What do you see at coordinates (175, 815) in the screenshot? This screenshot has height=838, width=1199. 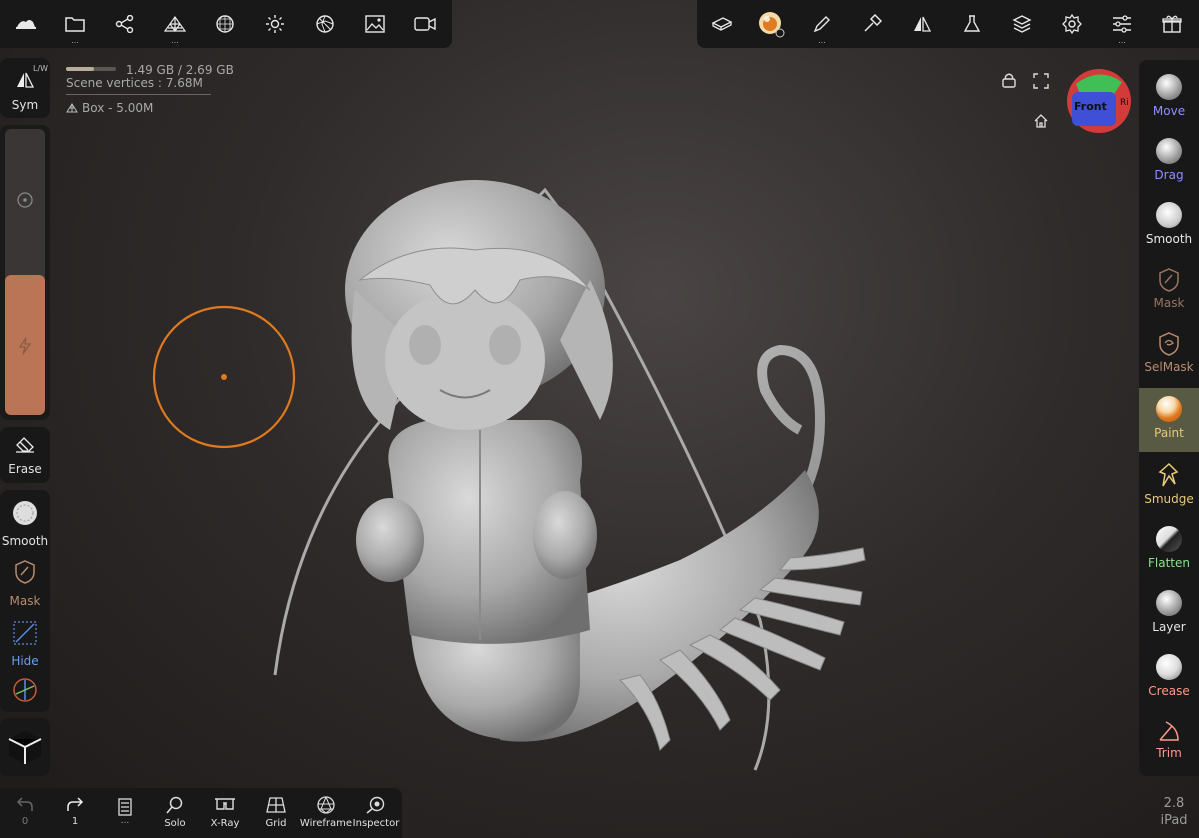 I see `solo-button: Solo` at bounding box center [175, 815].